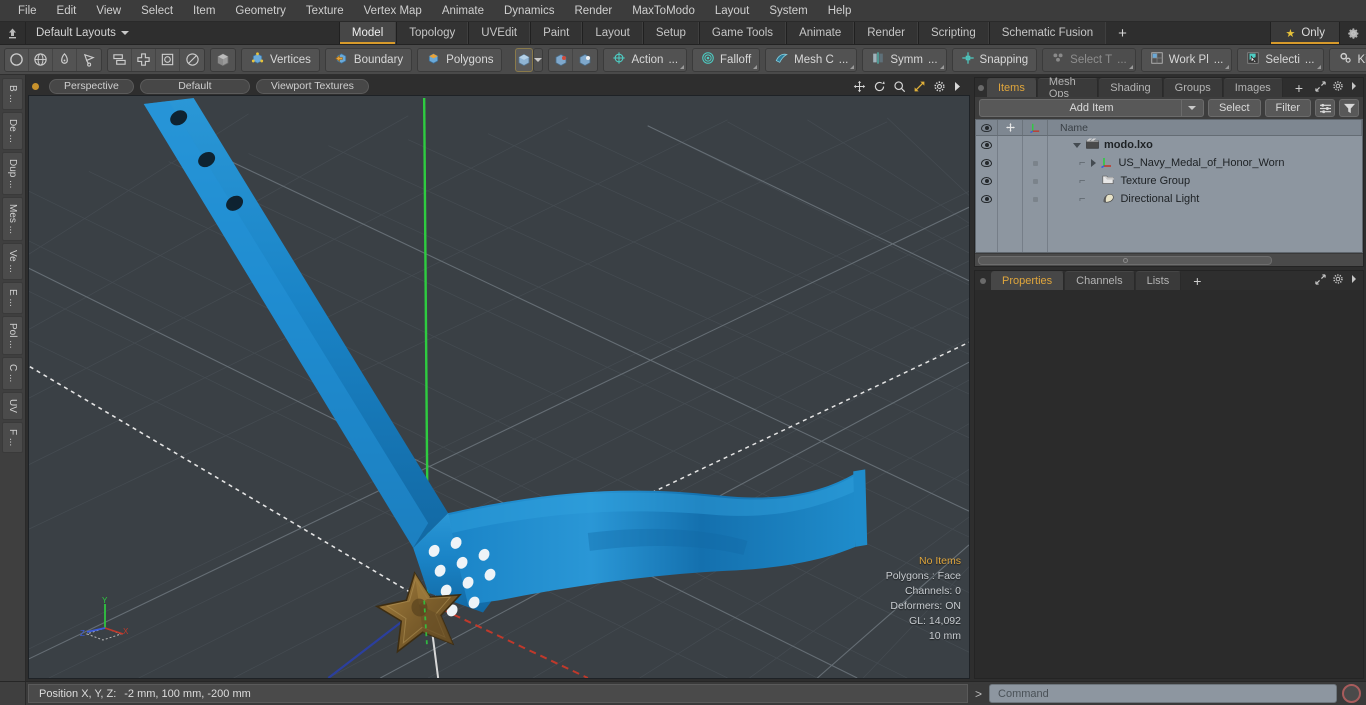 Image resolution: width=1366 pixels, height=705 pixels. What do you see at coordinates (41, 59) in the screenshot?
I see `globe-icon` at bounding box center [41, 59].